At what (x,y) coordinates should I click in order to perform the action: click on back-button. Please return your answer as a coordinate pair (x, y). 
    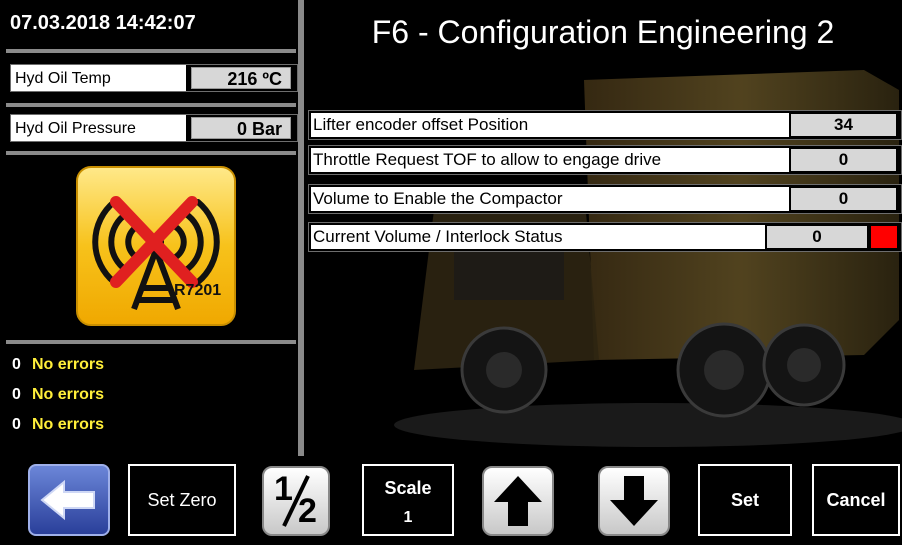
    Looking at the image, I should click on (69, 500).